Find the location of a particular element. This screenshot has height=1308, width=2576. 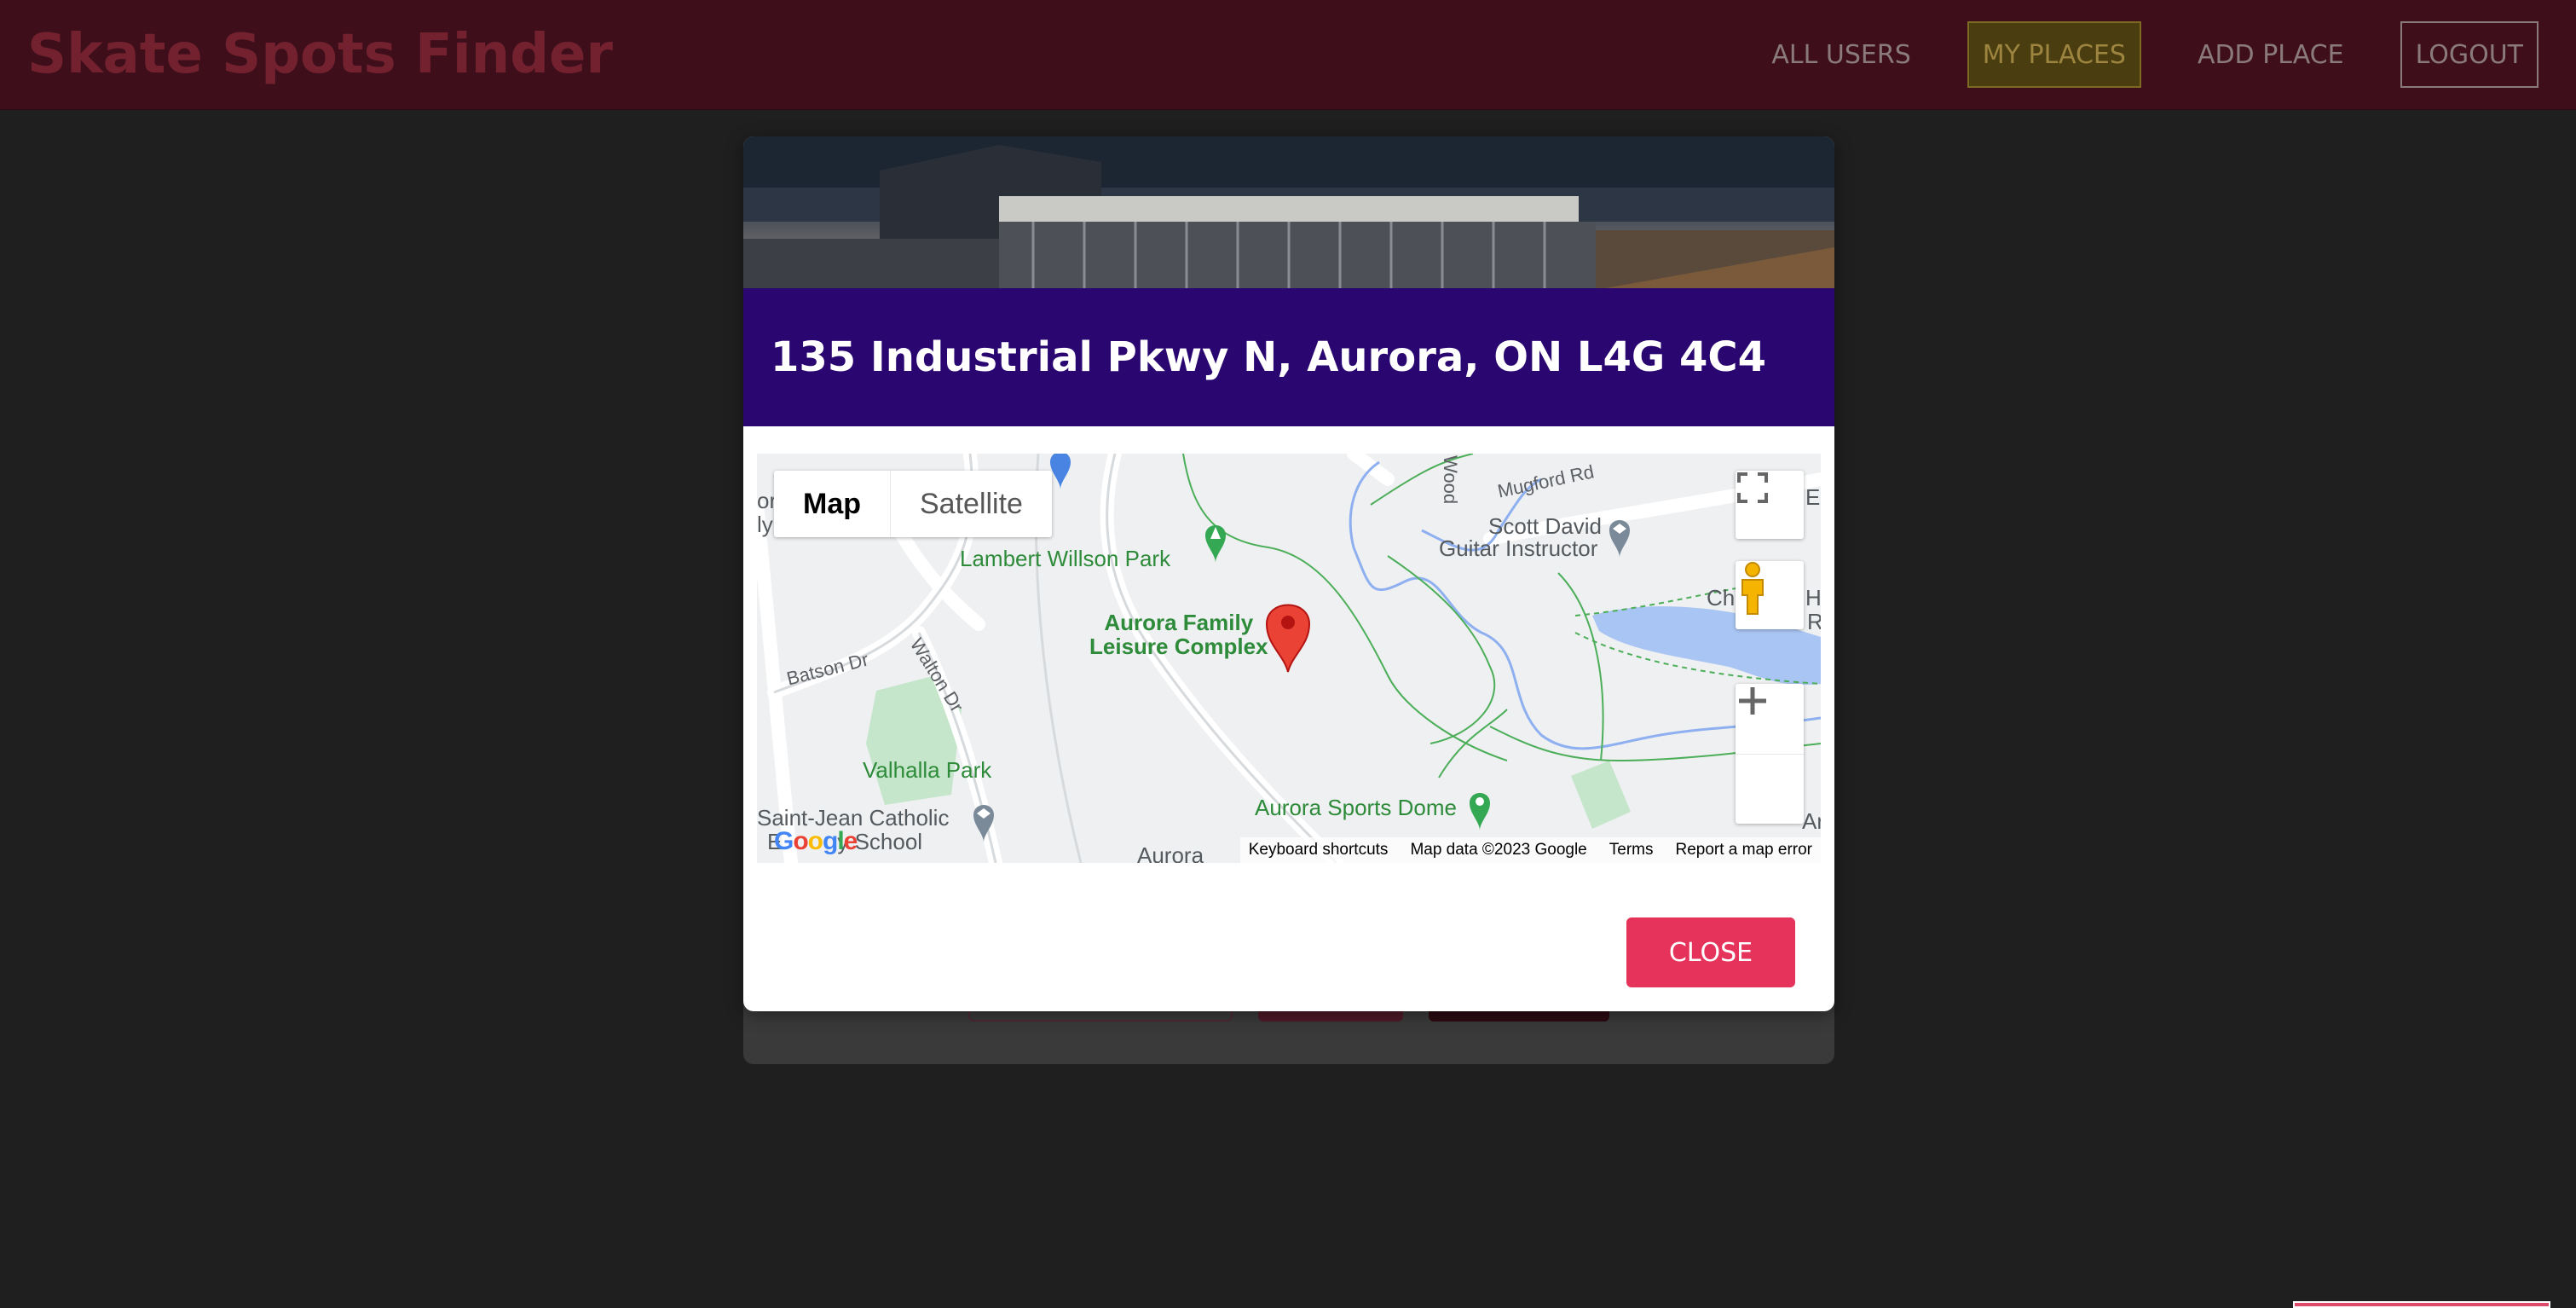

label-valhalla-park: Valhalla Park is located at coordinates (927, 770).